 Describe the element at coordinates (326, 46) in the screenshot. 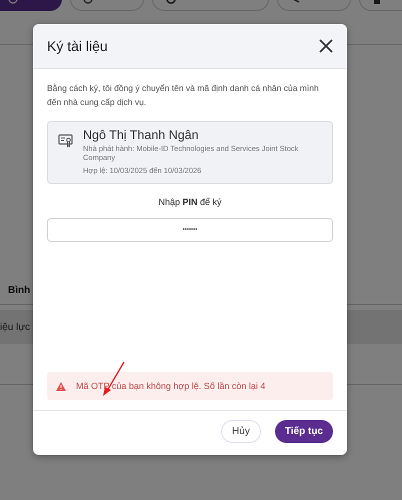

I see `close-icon` at that location.